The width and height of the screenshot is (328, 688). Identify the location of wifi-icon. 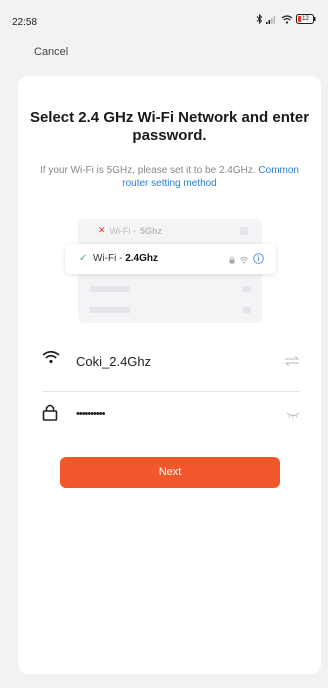
(51, 359).